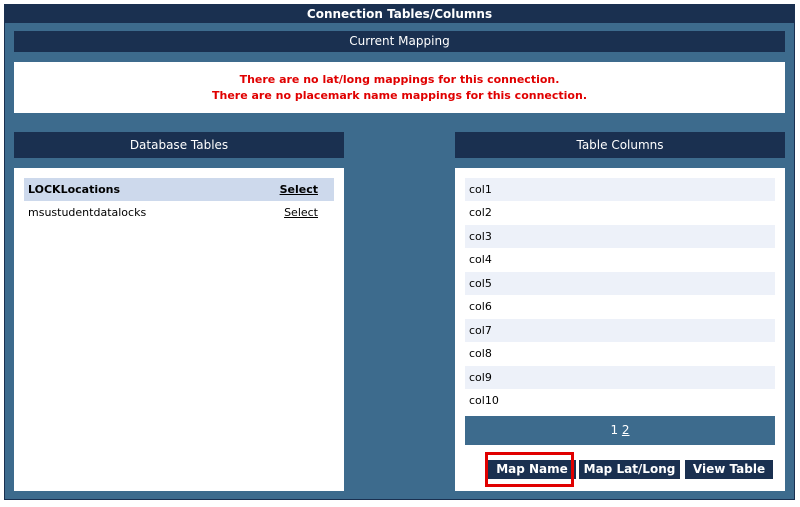  I want to click on page-2-link: 2, so click(626, 430).